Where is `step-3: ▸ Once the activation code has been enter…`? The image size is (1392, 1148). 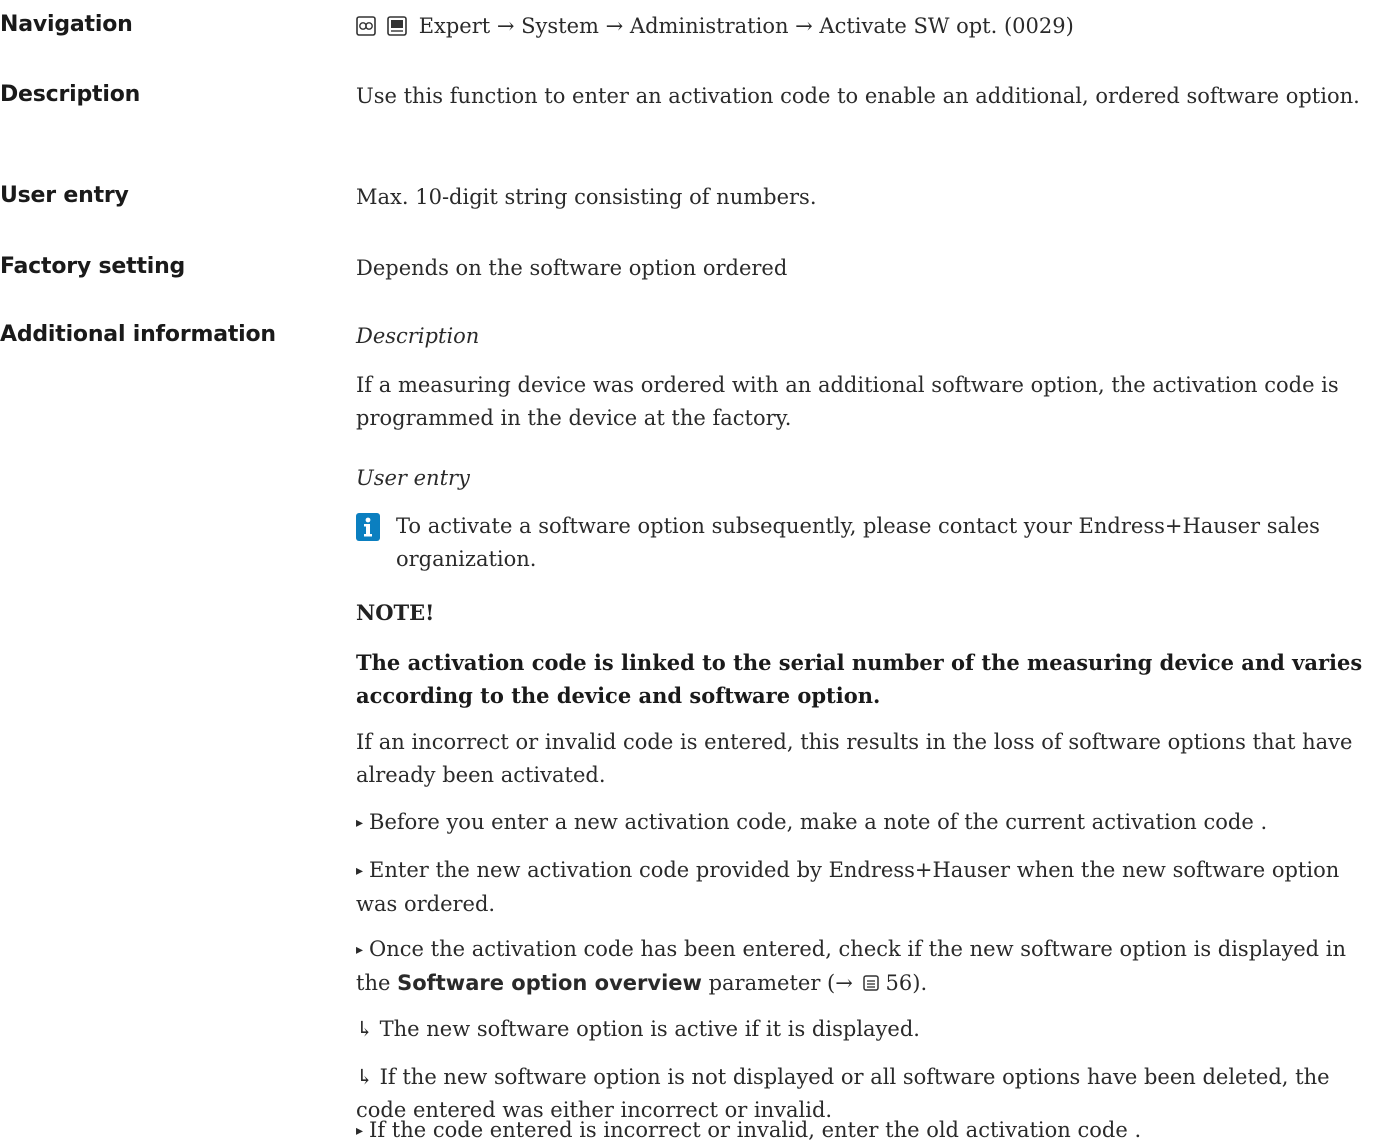
step-3: ▸ Once the activation code has been enter… is located at coordinates (871, 966).